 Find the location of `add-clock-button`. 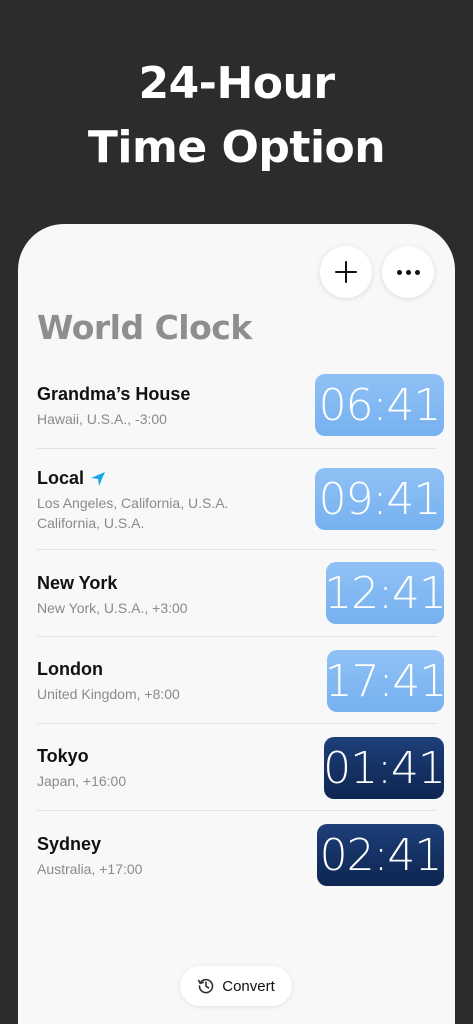

add-clock-button is located at coordinates (346, 272).